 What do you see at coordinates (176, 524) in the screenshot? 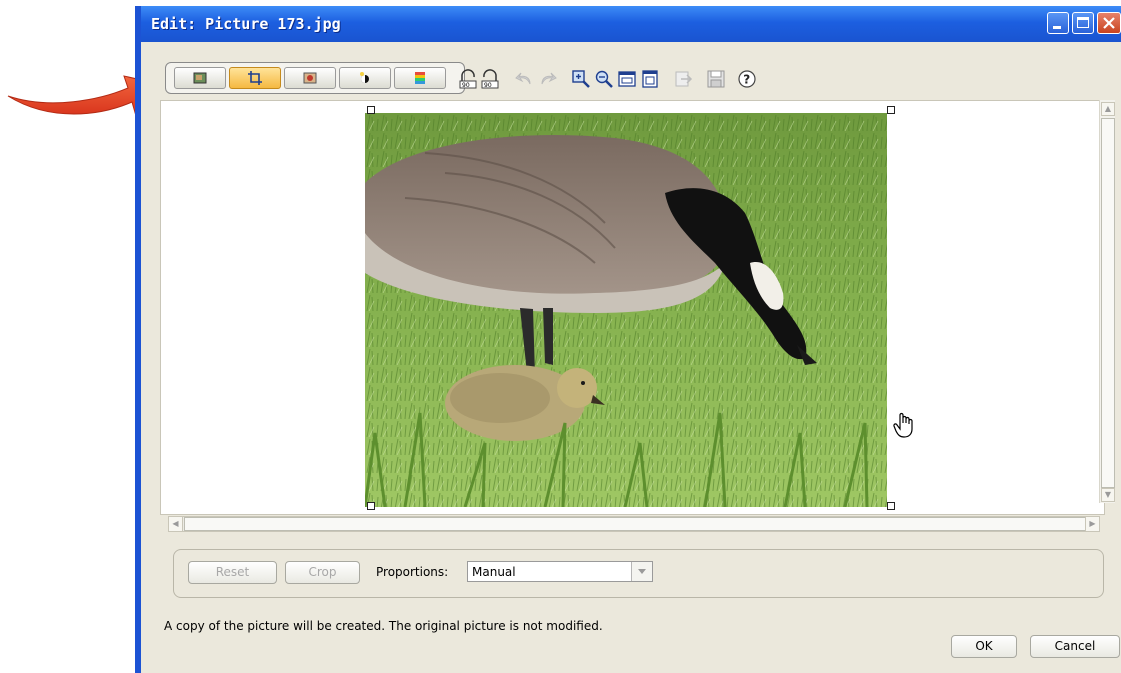
I see `scroll-left-icon: ◀` at bounding box center [176, 524].